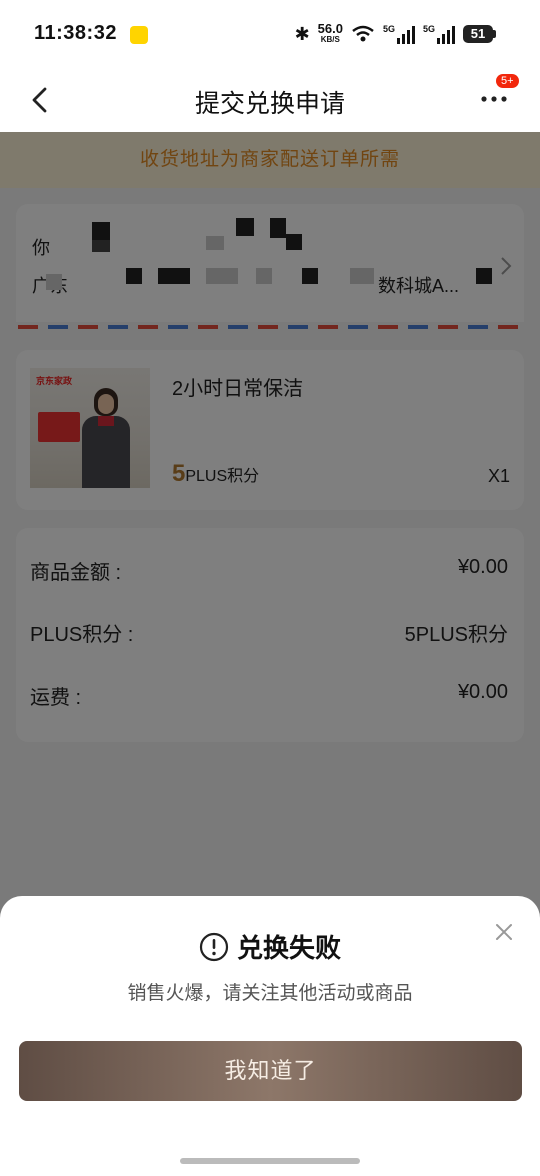 Image resolution: width=540 pixels, height=1176 pixels. Describe the element at coordinates (214, 946) in the screenshot. I see `warning-icon` at that location.